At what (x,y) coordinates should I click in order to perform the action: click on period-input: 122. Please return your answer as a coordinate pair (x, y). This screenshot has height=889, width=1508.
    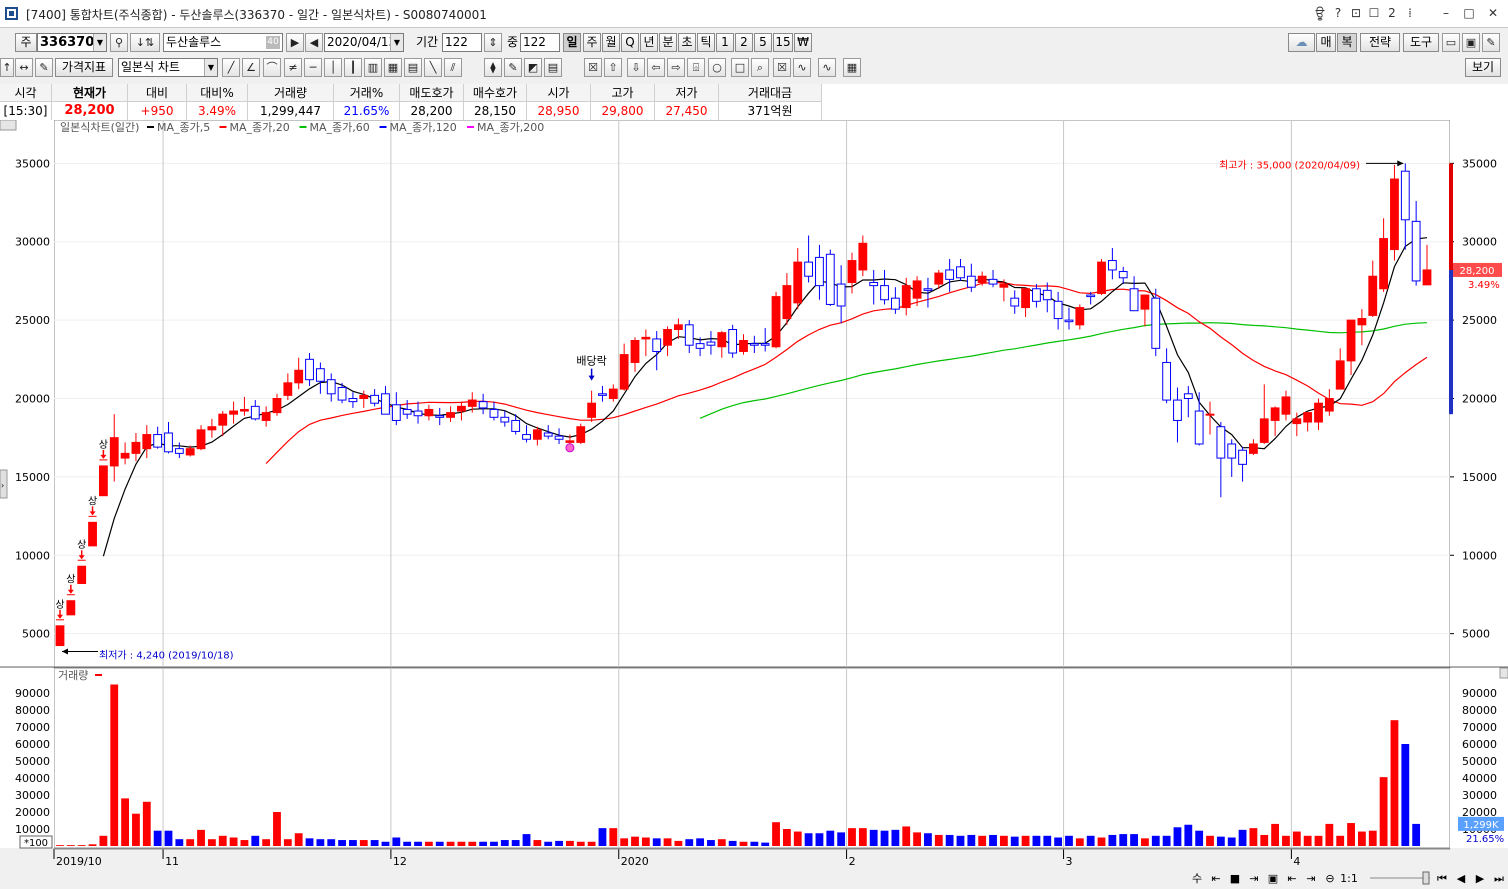
    Looking at the image, I should click on (462, 42).